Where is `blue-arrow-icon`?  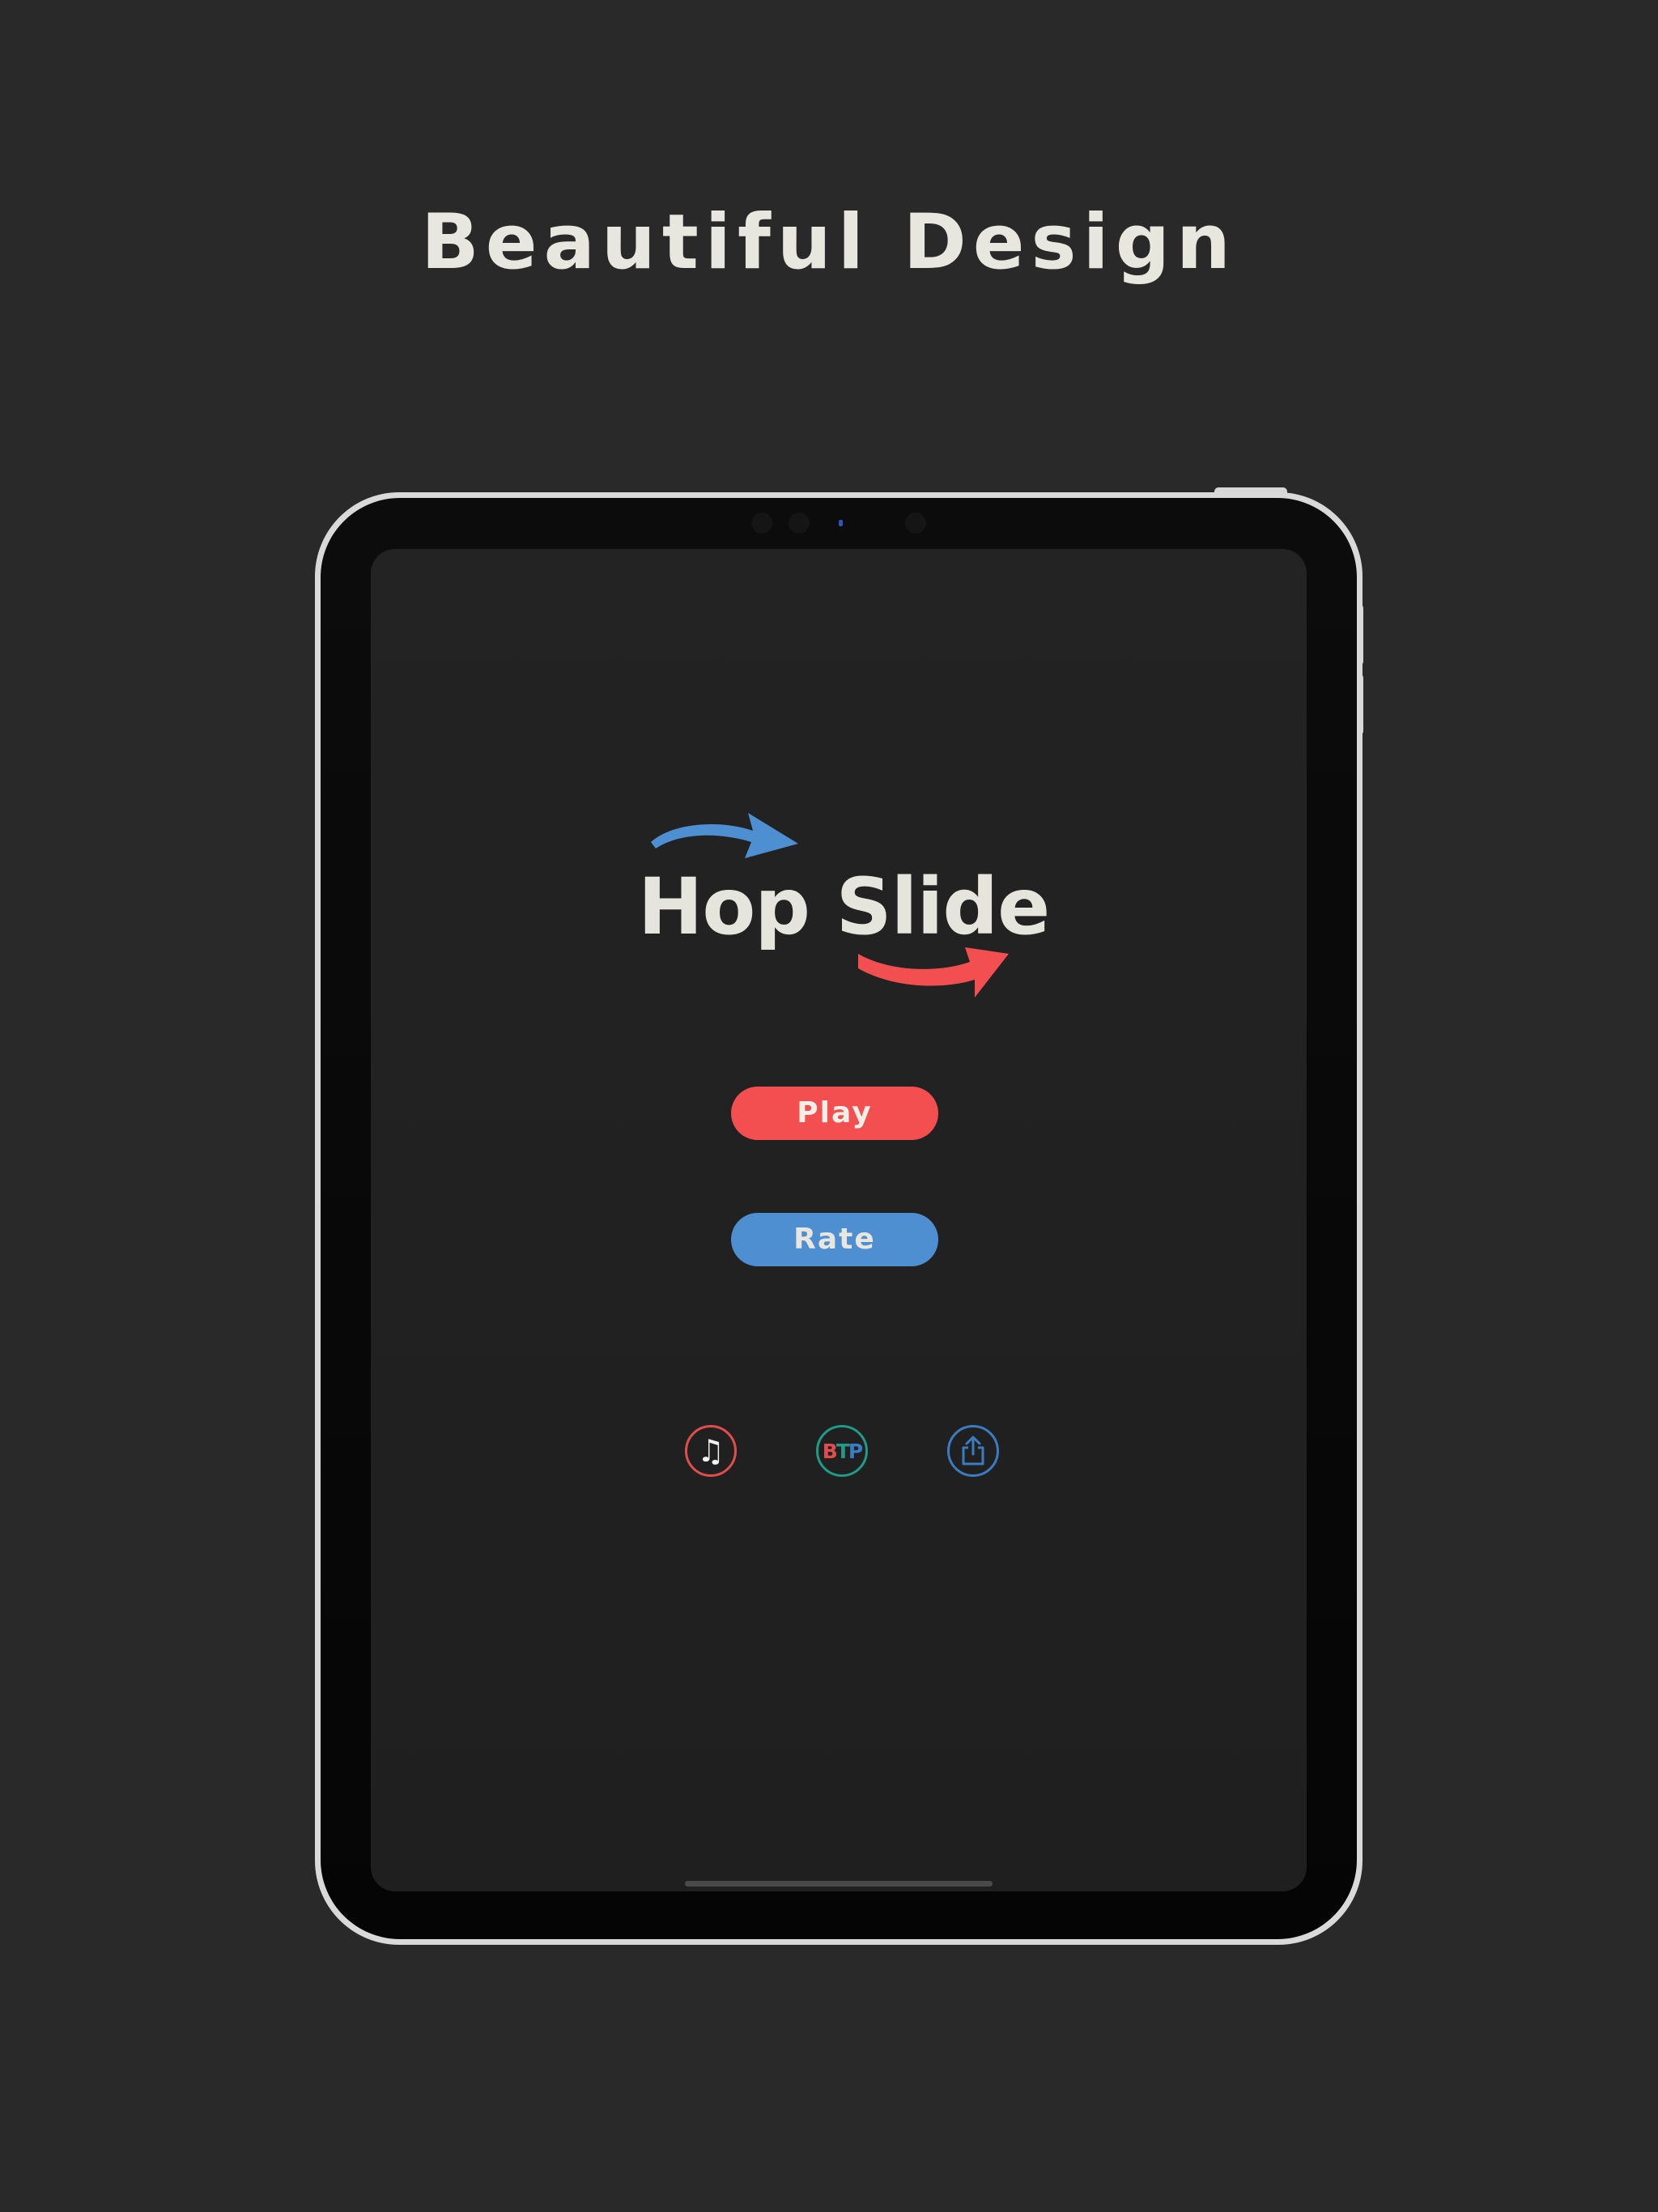 blue-arrow-icon is located at coordinates (724, 835).